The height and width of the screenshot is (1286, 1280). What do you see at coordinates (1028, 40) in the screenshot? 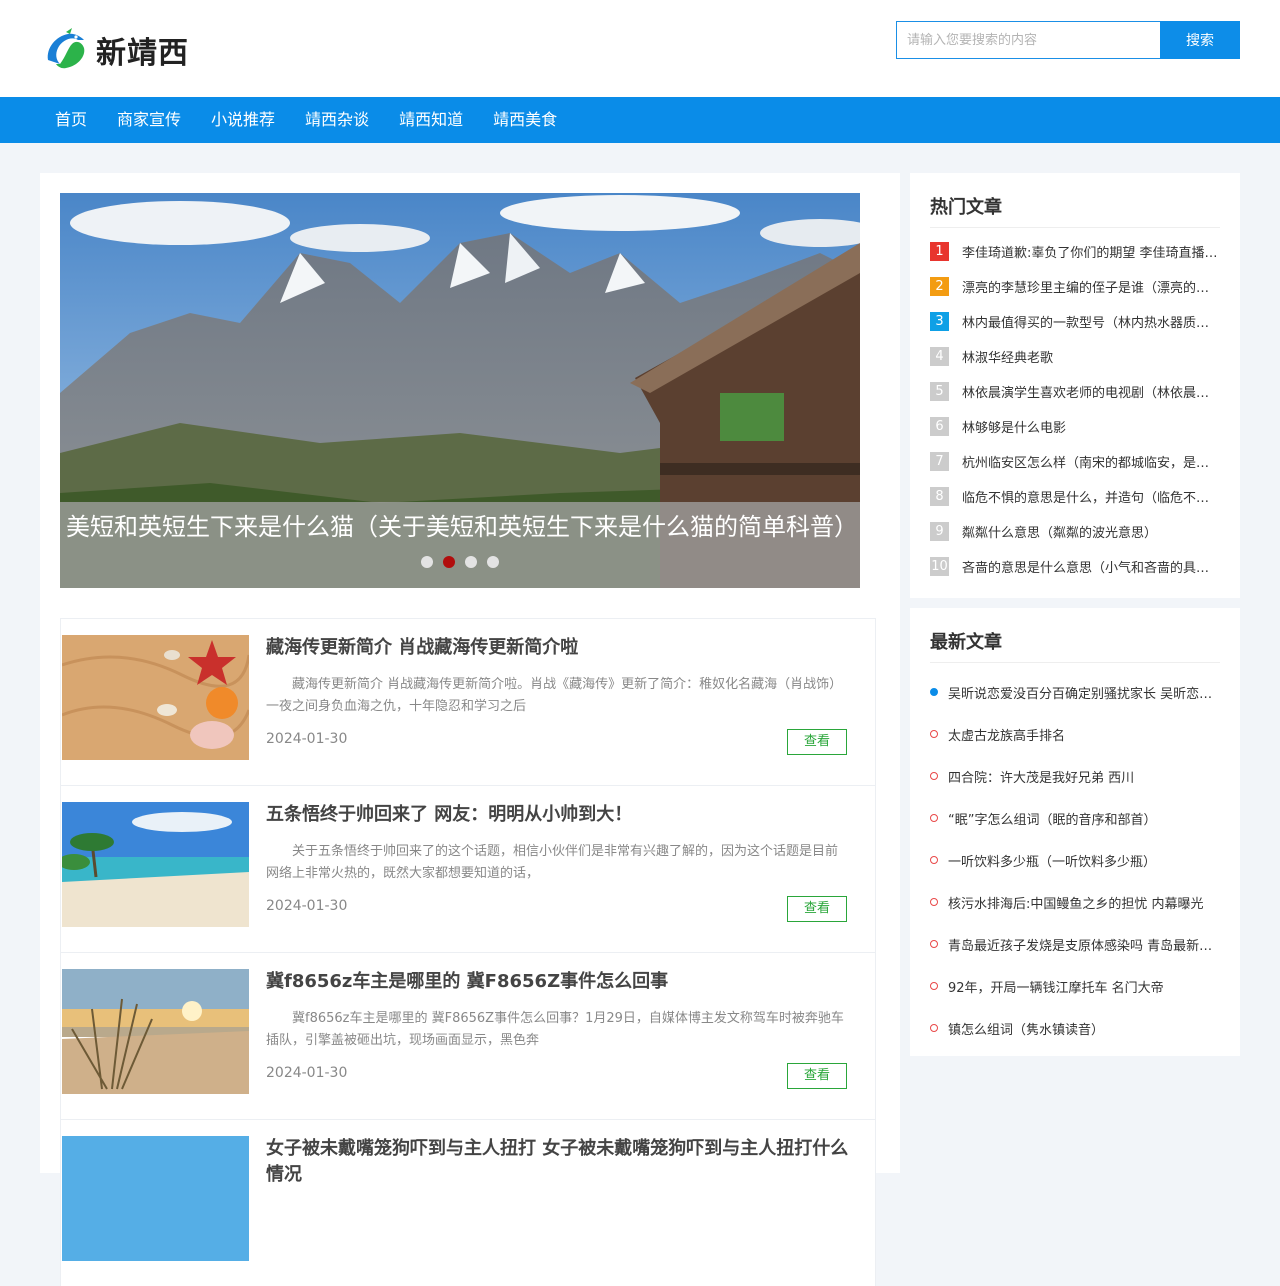
I see `search-input` at bounding box center [1028, 40].